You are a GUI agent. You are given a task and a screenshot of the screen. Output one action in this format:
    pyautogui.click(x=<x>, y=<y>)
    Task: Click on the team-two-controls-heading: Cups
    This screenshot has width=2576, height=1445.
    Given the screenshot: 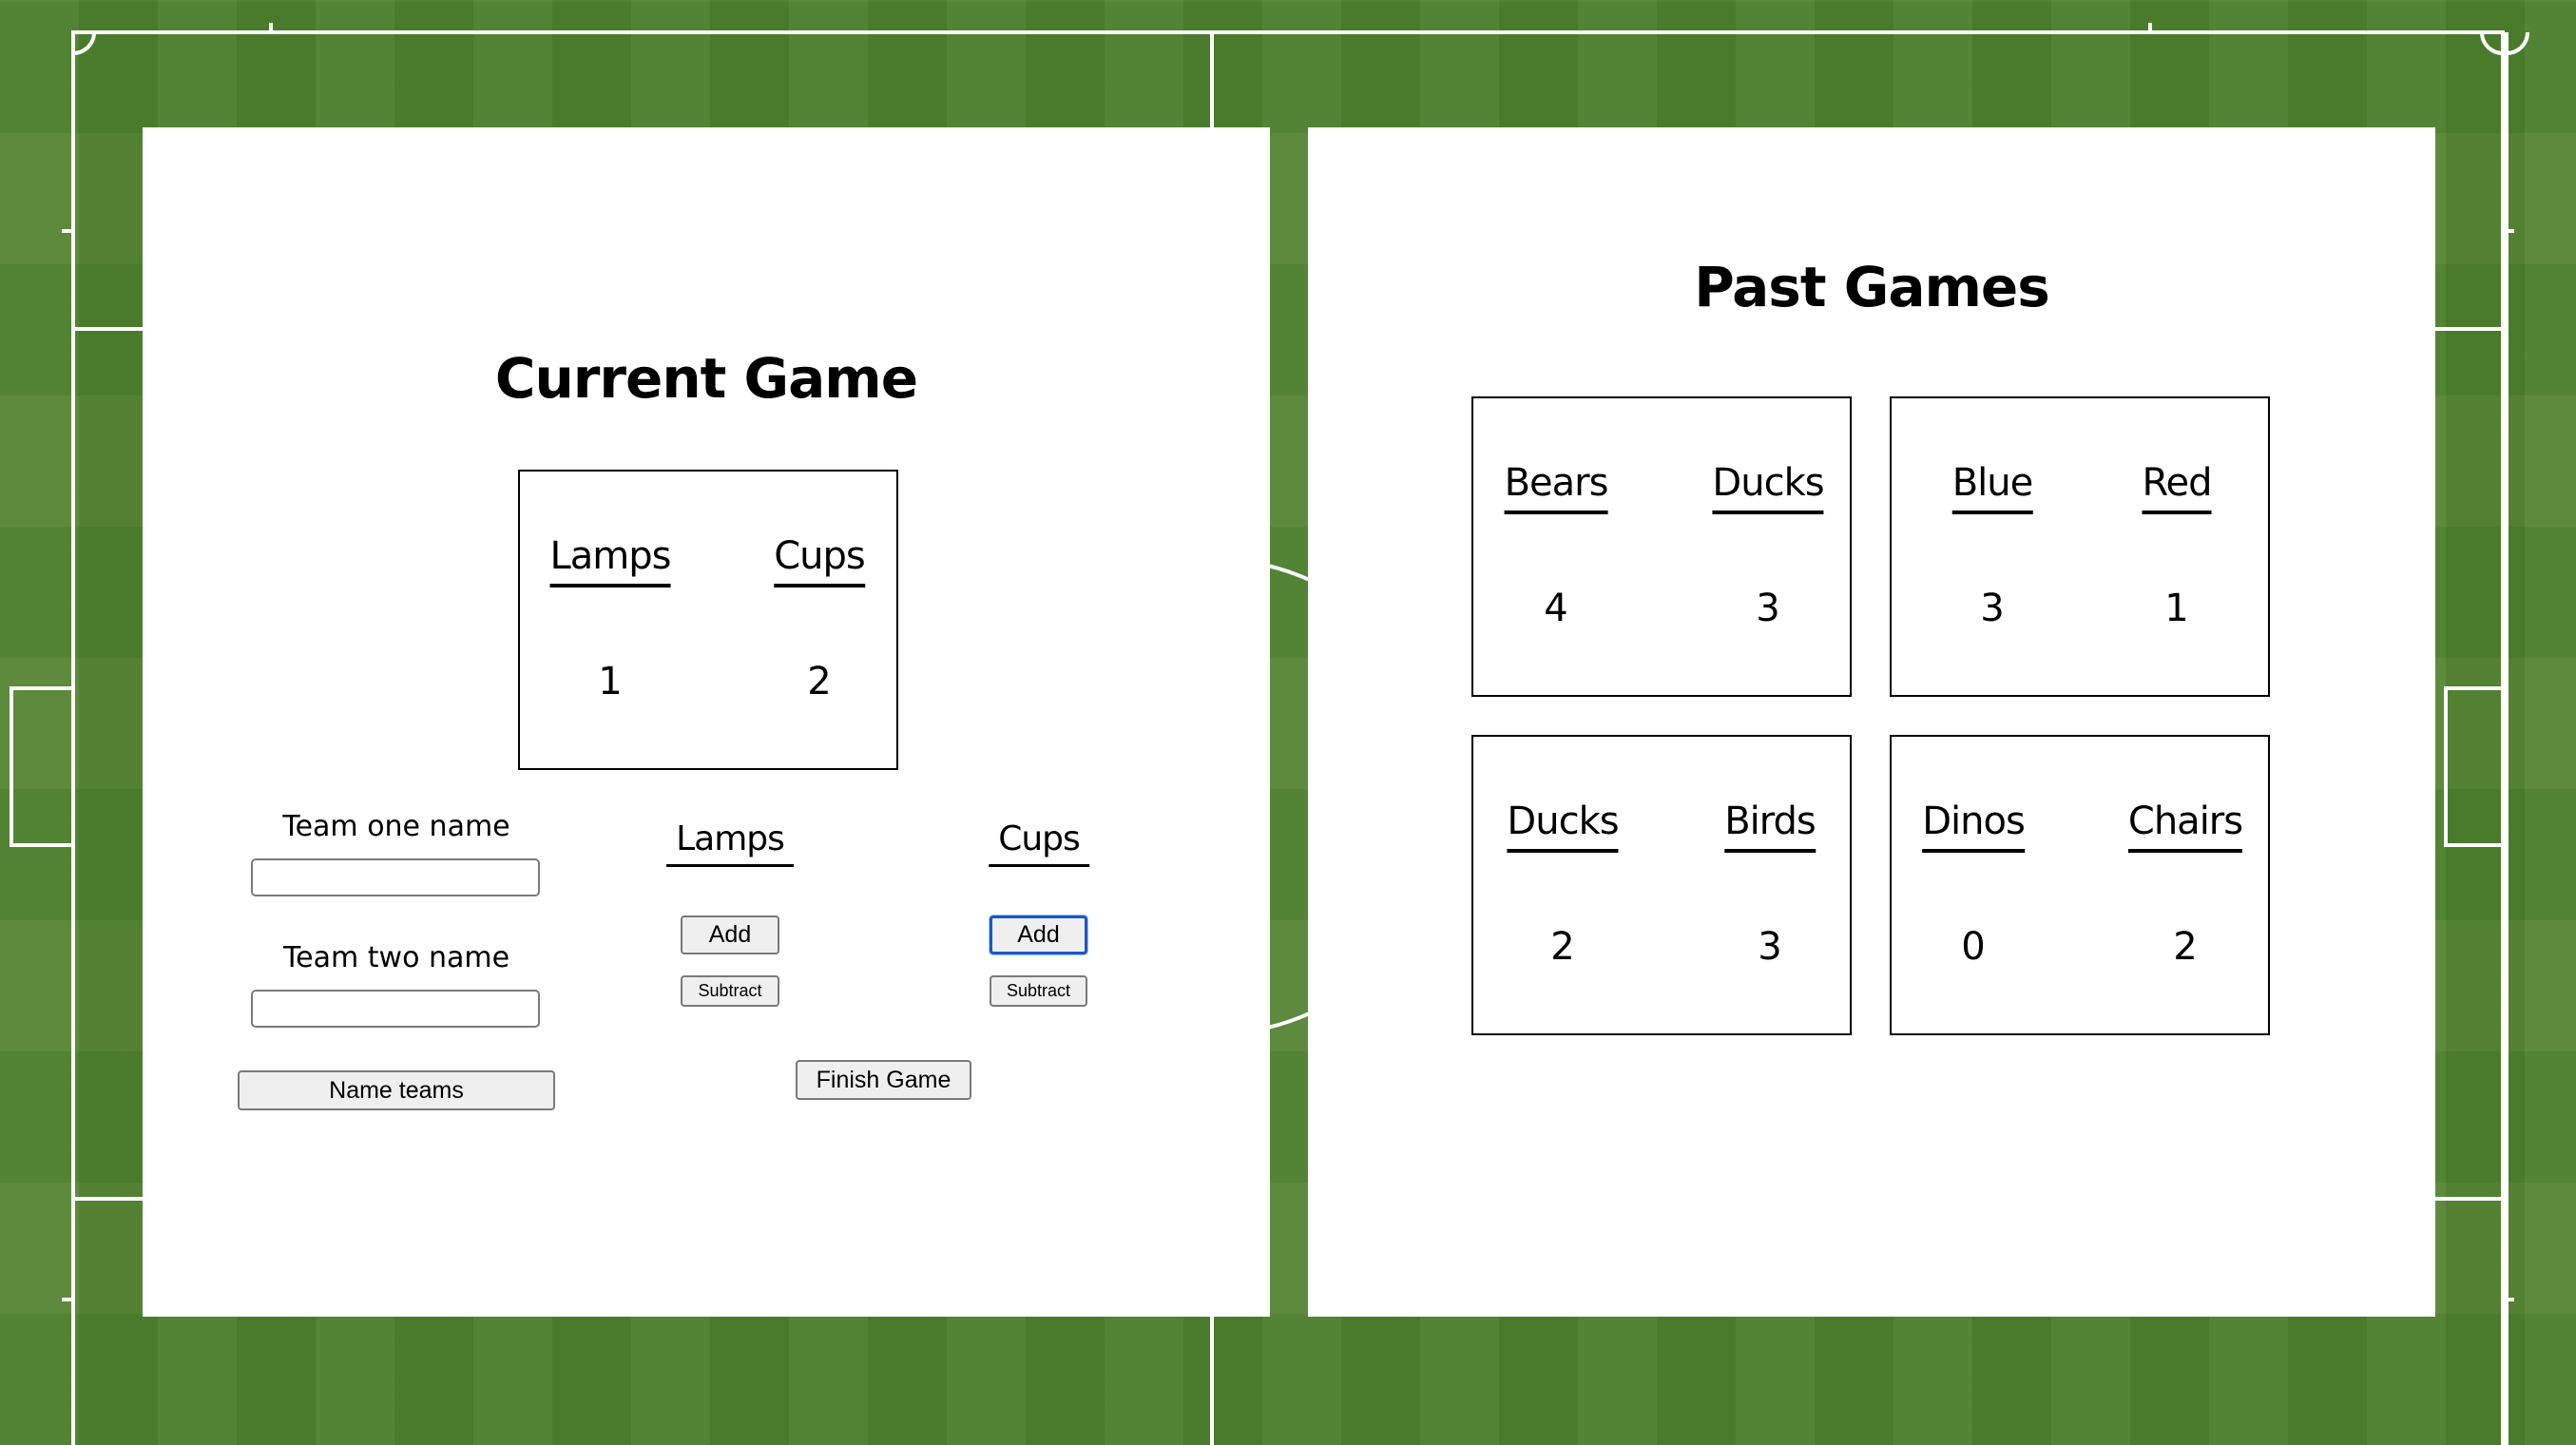 What is the action you would take?
    pyautogui.click(x=1039, y=843)
    